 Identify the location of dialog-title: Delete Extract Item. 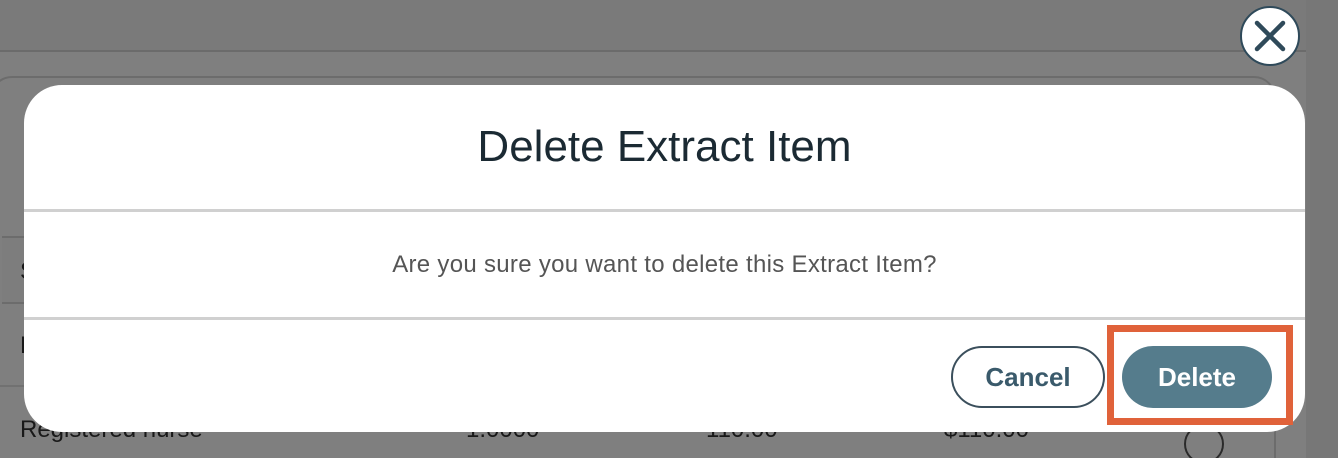
(664, 146).